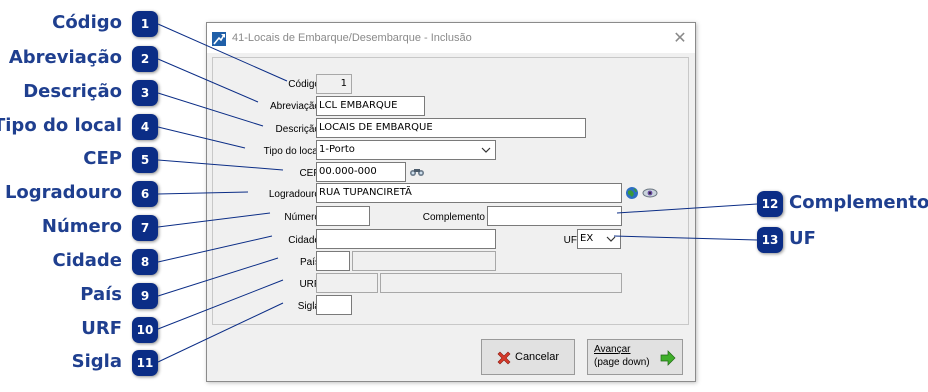 The width and height of the screenshot is (928, 392). Describe the element at coordinates (570, 240) in the screenshot. I see `uf-label: UF` at that location.